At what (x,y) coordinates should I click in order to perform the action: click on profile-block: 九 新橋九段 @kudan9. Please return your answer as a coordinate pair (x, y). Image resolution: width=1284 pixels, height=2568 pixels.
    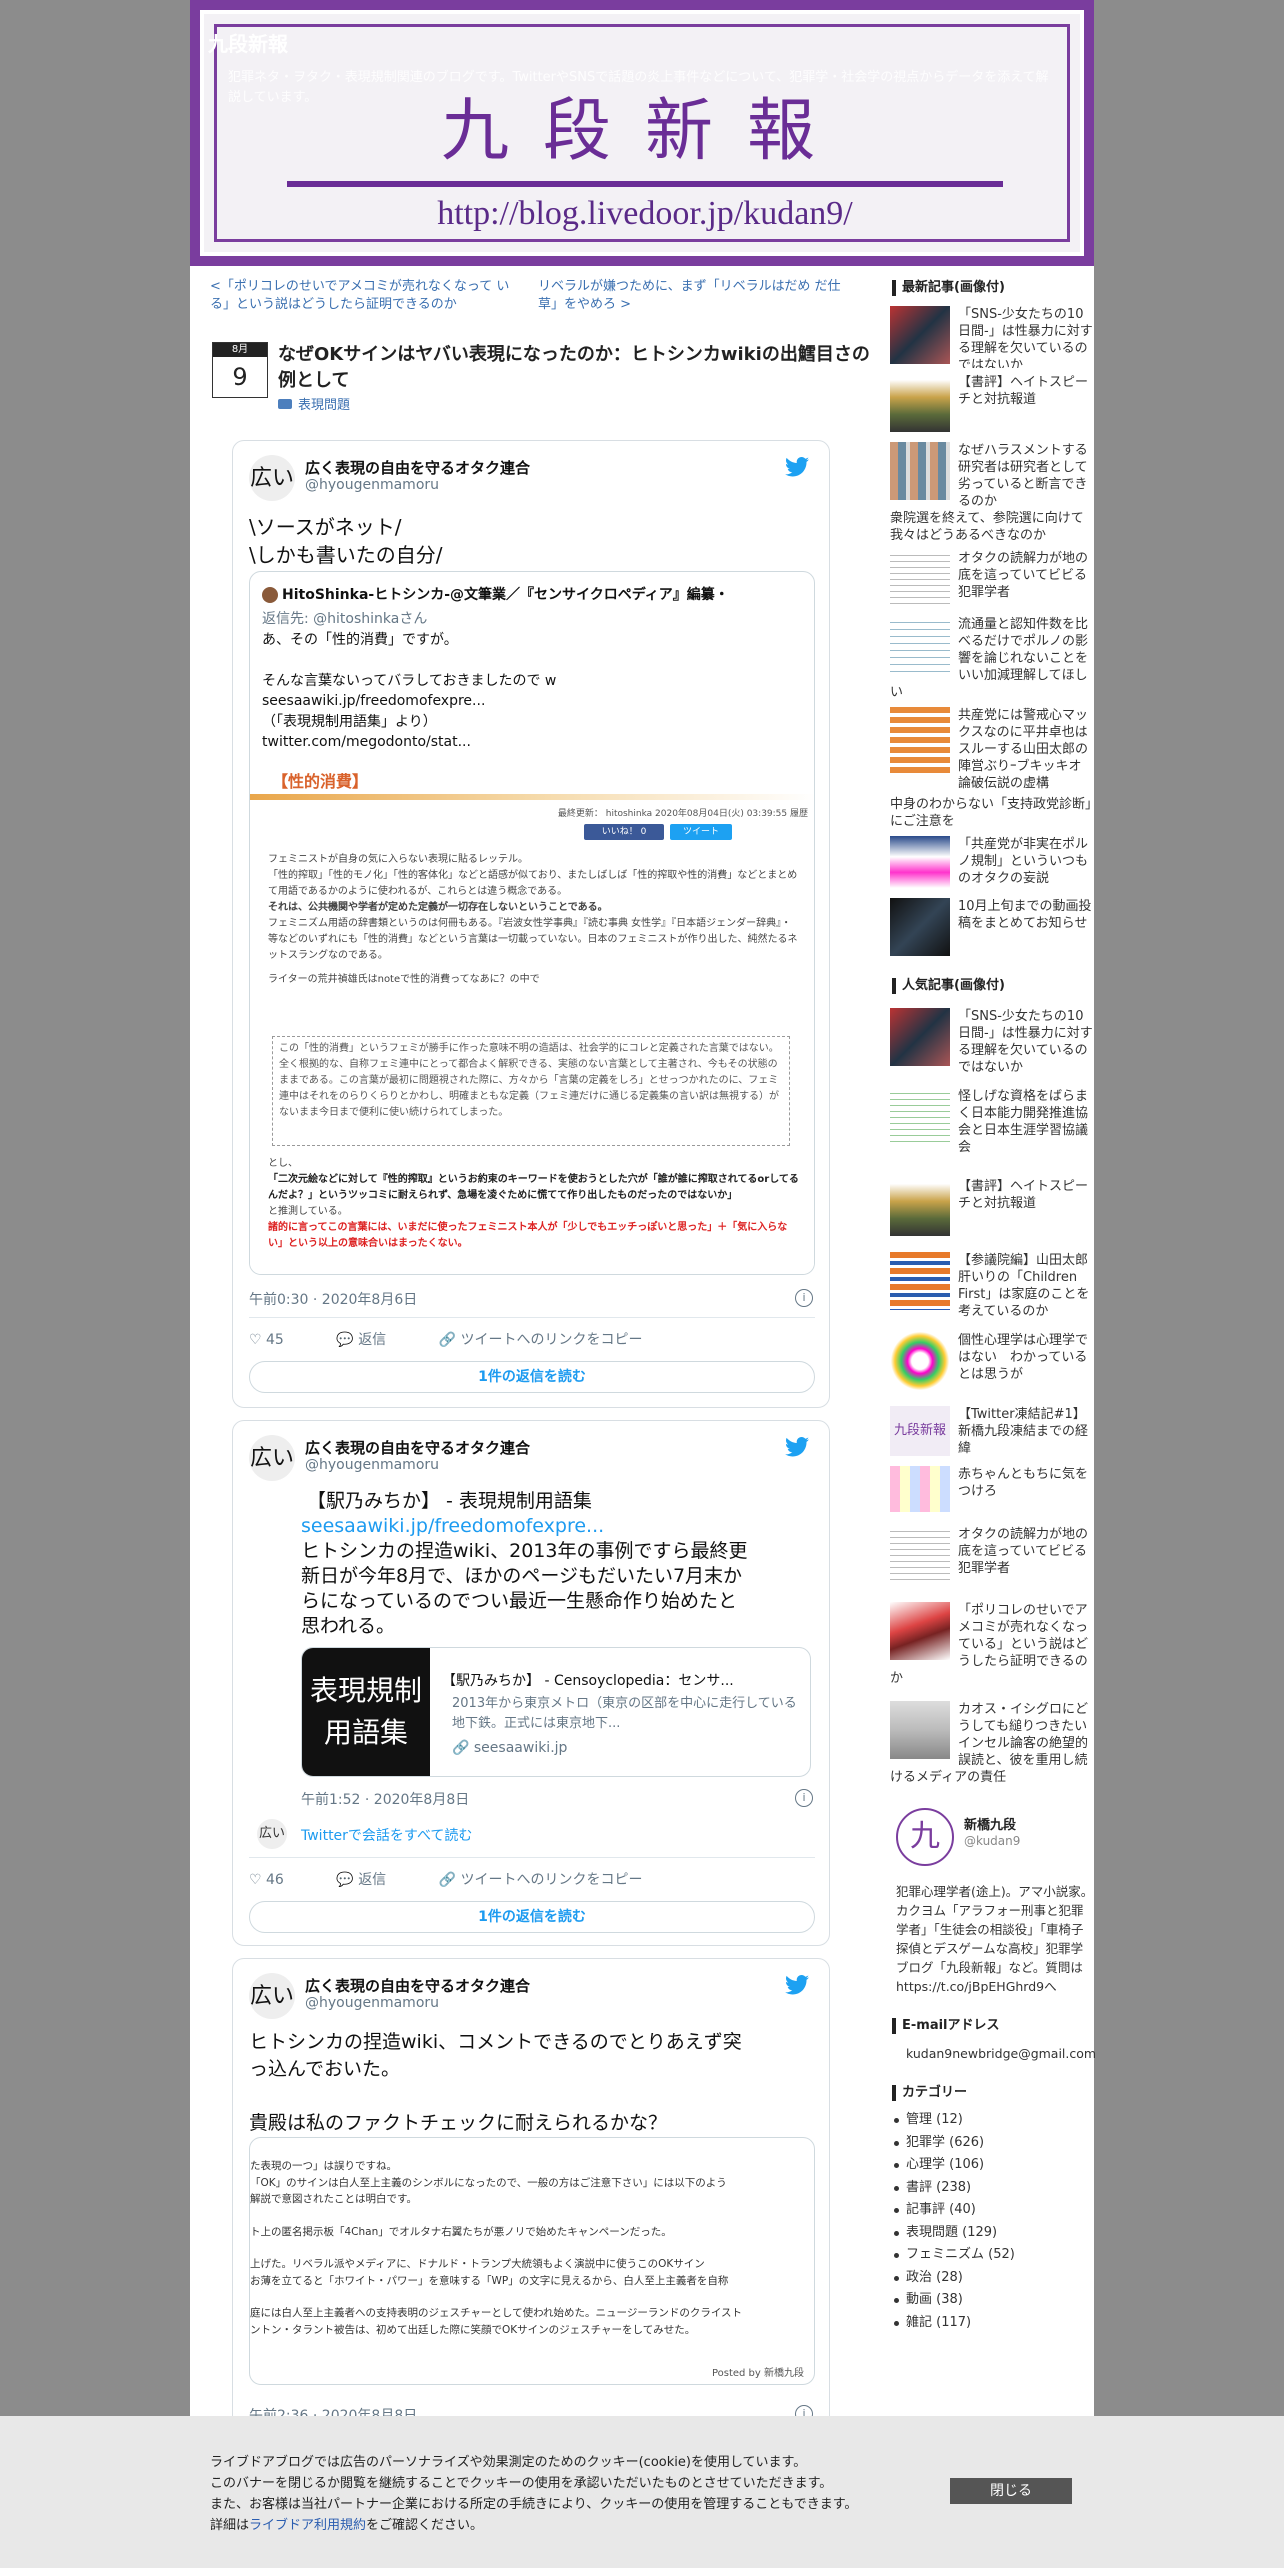
    Looking at the image, I should click on (992, 1838).